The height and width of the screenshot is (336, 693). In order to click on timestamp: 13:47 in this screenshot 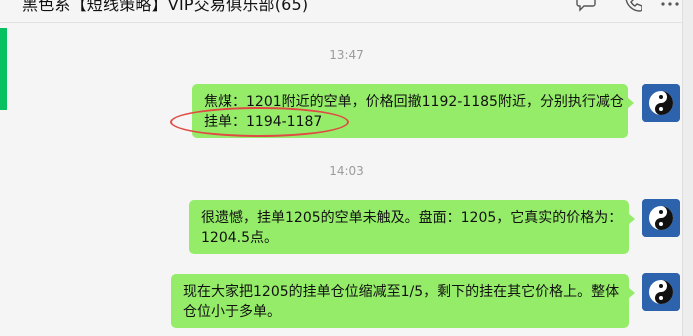, I will do `click(346, 55)`.